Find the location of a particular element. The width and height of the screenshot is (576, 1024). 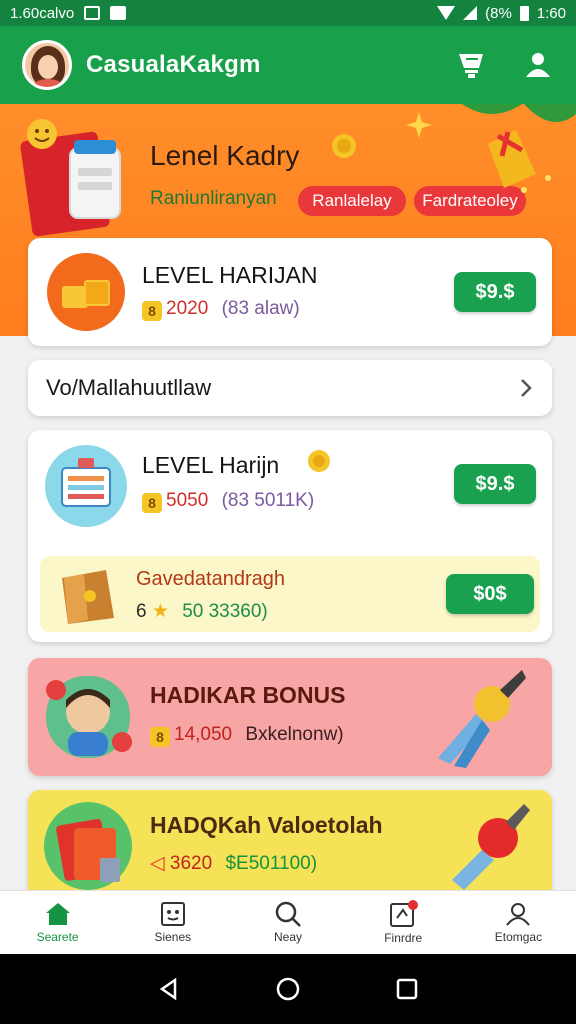

rocket-icon is located at coordinates (482, 719).